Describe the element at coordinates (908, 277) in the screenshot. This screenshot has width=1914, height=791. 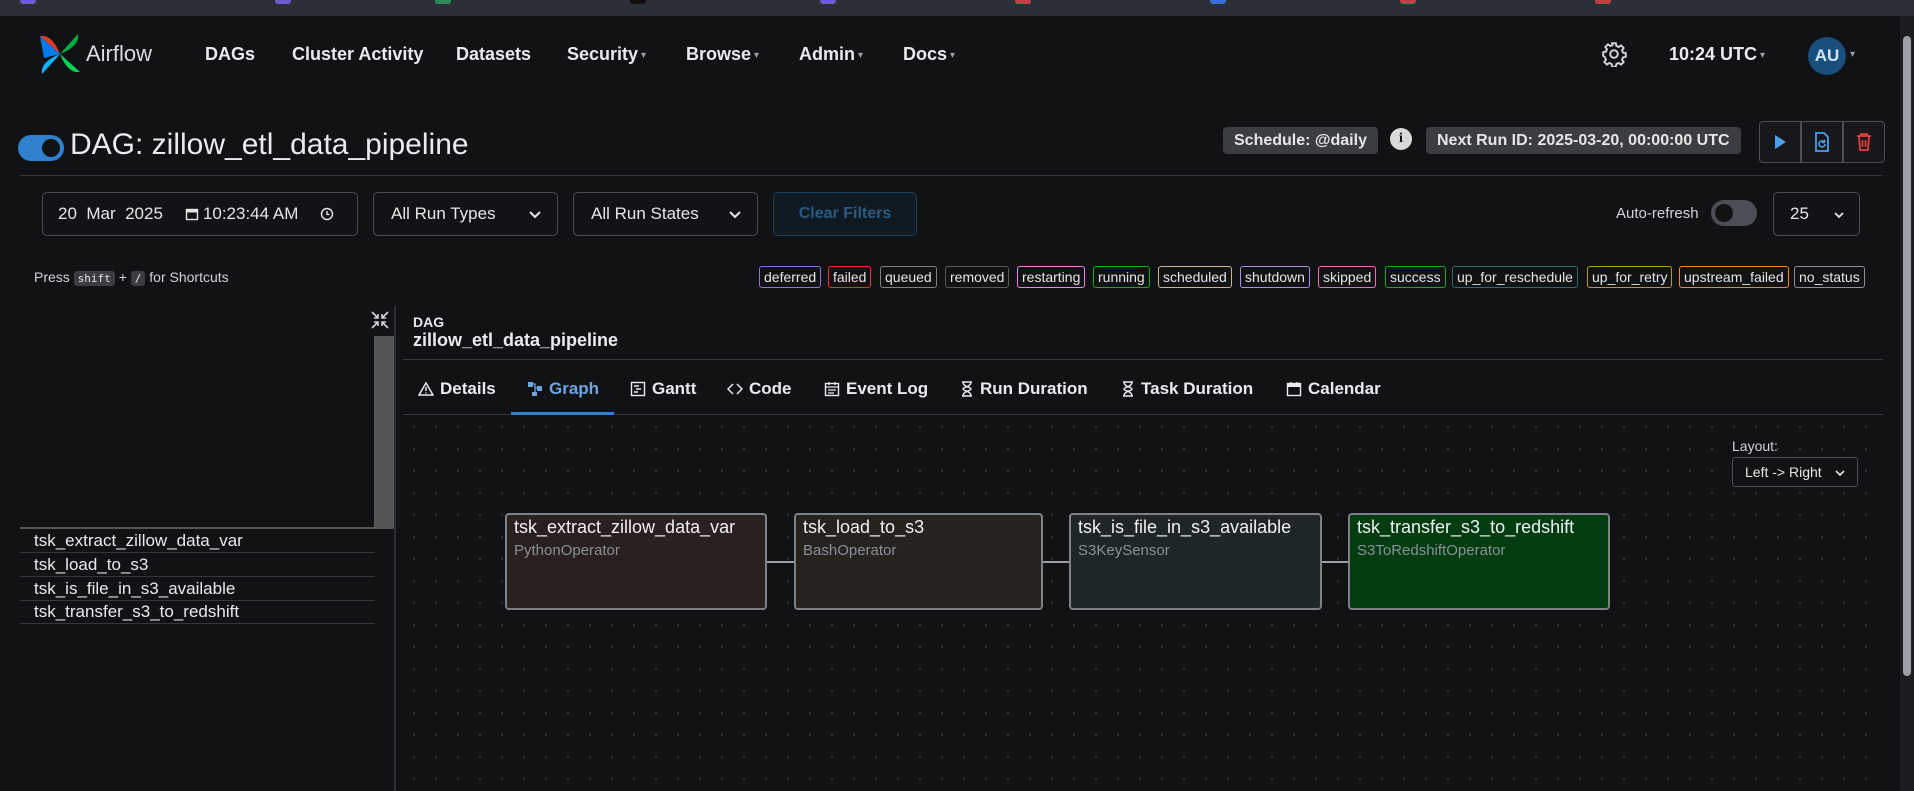
I see `legend-queued: queued` at that location.